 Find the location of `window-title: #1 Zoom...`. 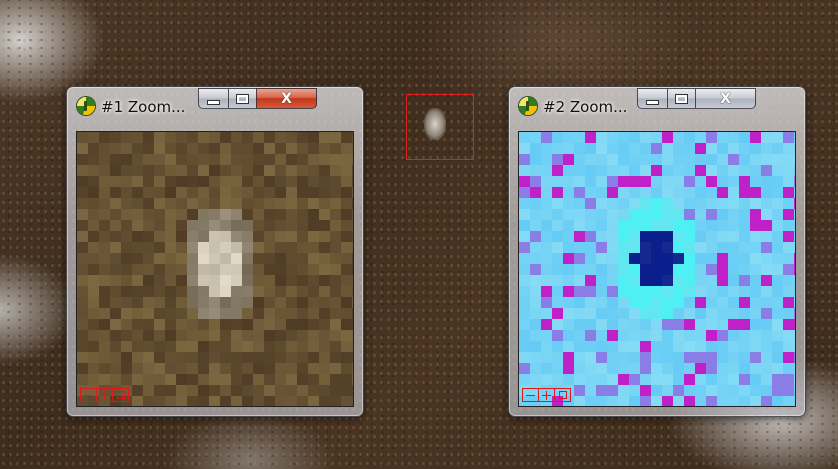

window-title: #1 Zoom... is located at coordinates (143, 107).